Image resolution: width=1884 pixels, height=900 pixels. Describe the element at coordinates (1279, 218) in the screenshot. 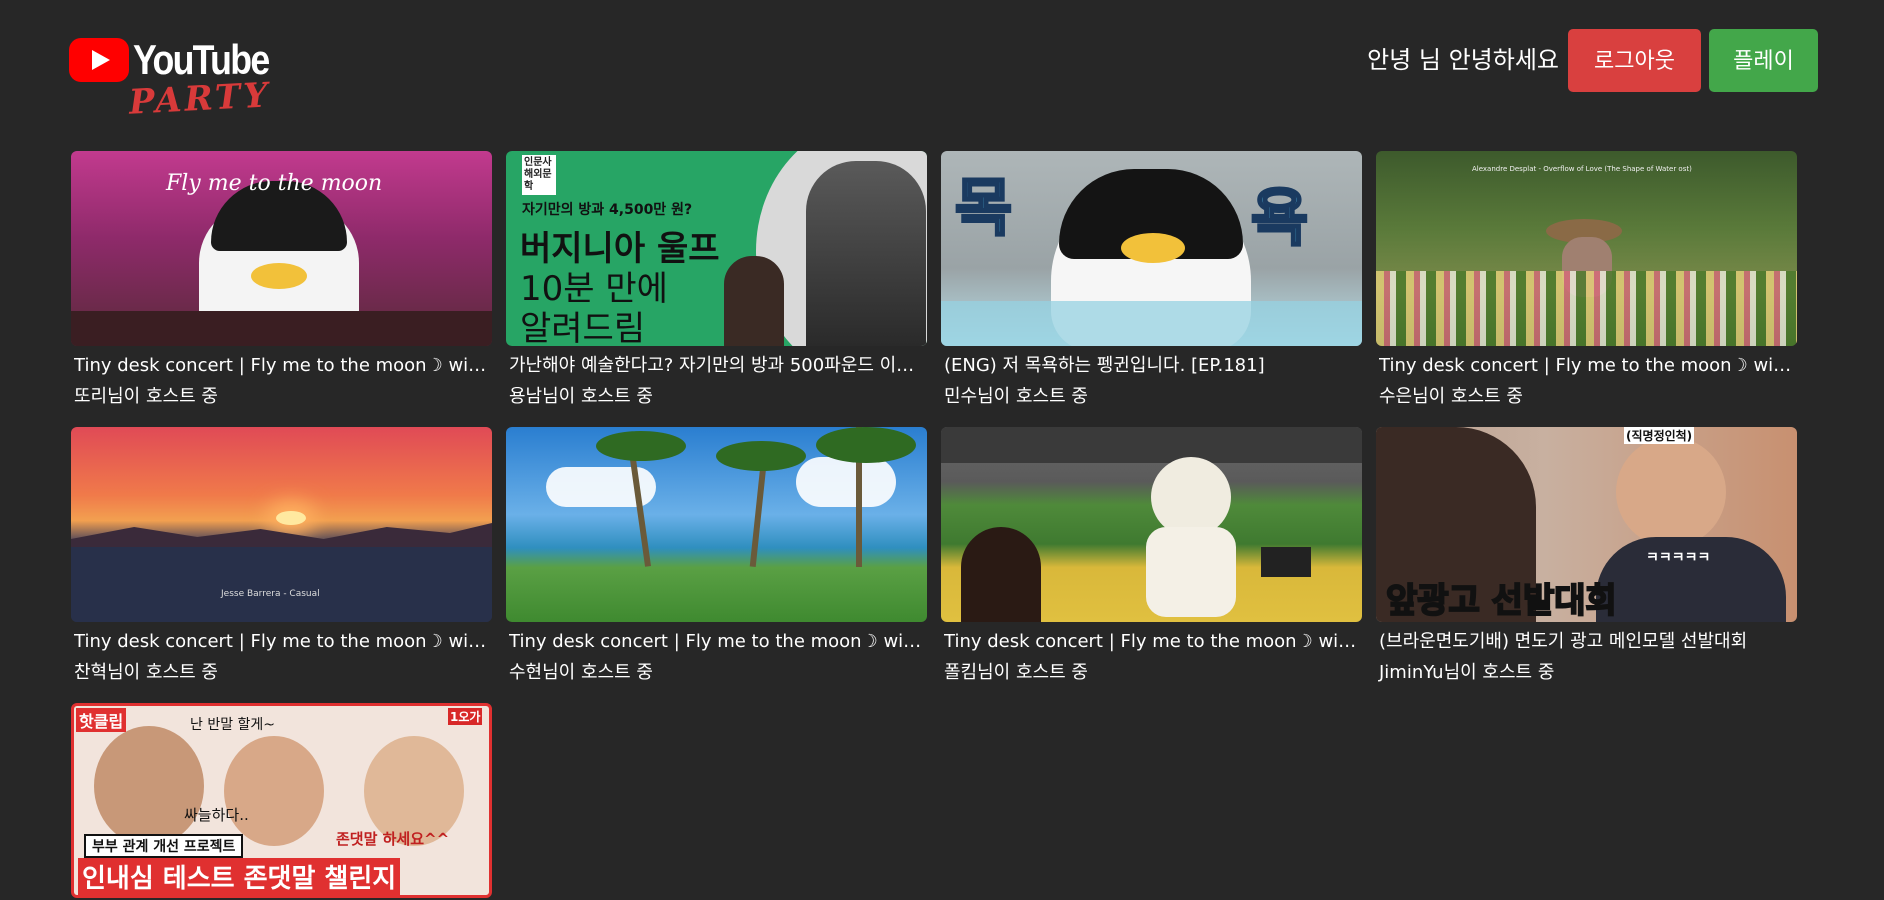

I see `thumbnail-overlay-text: 욕` at that location.